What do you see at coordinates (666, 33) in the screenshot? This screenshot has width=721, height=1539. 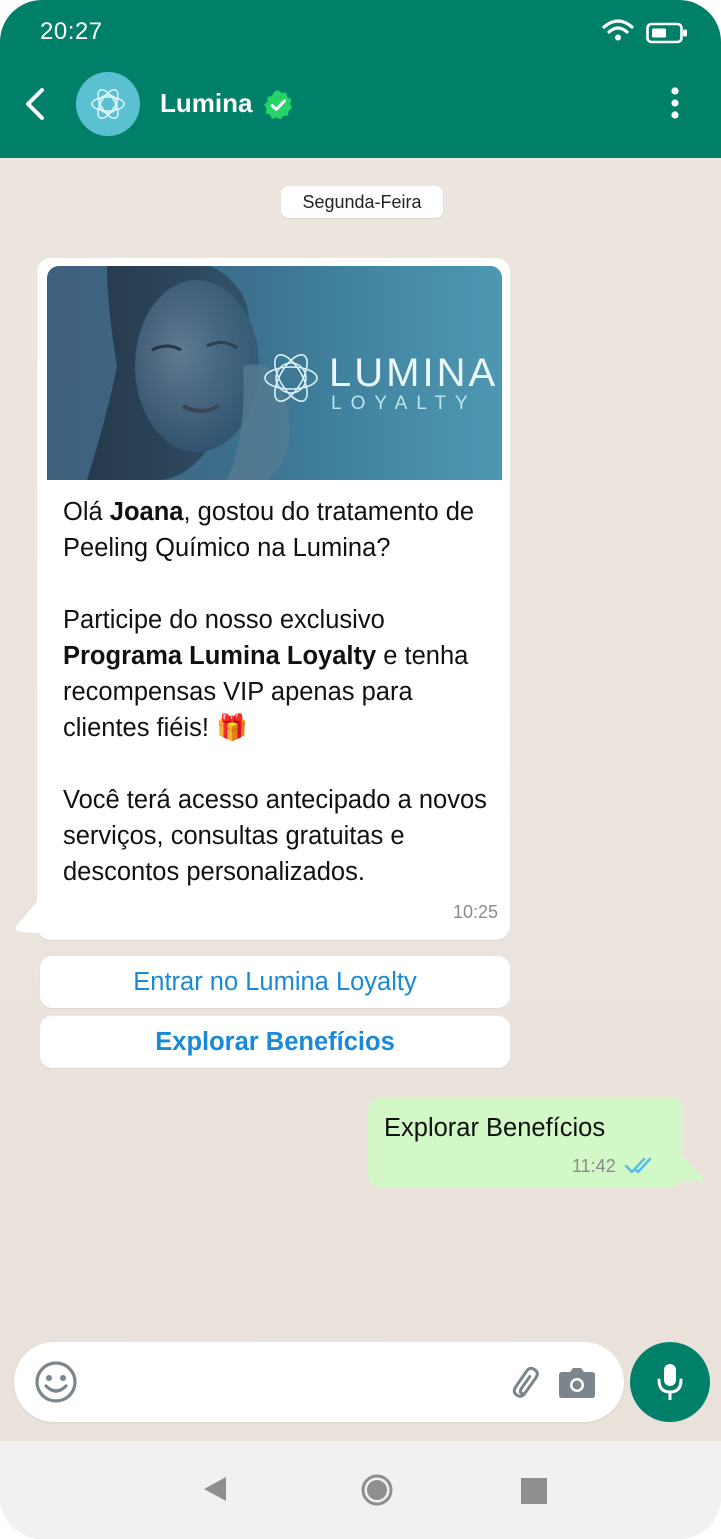 I see `battery-icon` at bounding box center [666, 33].